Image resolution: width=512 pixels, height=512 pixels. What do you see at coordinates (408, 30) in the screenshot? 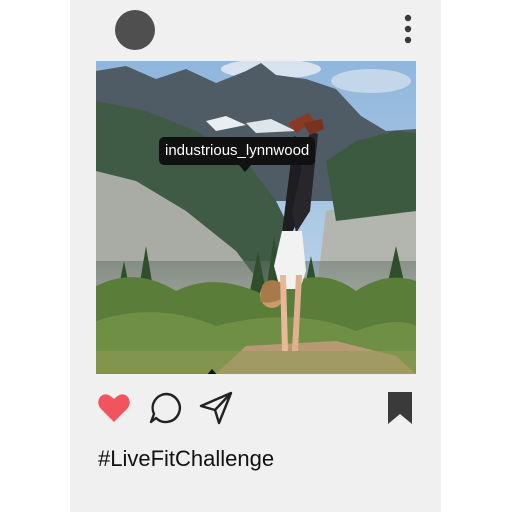
I see `more-options-icon` at bounding box center [408, 30].